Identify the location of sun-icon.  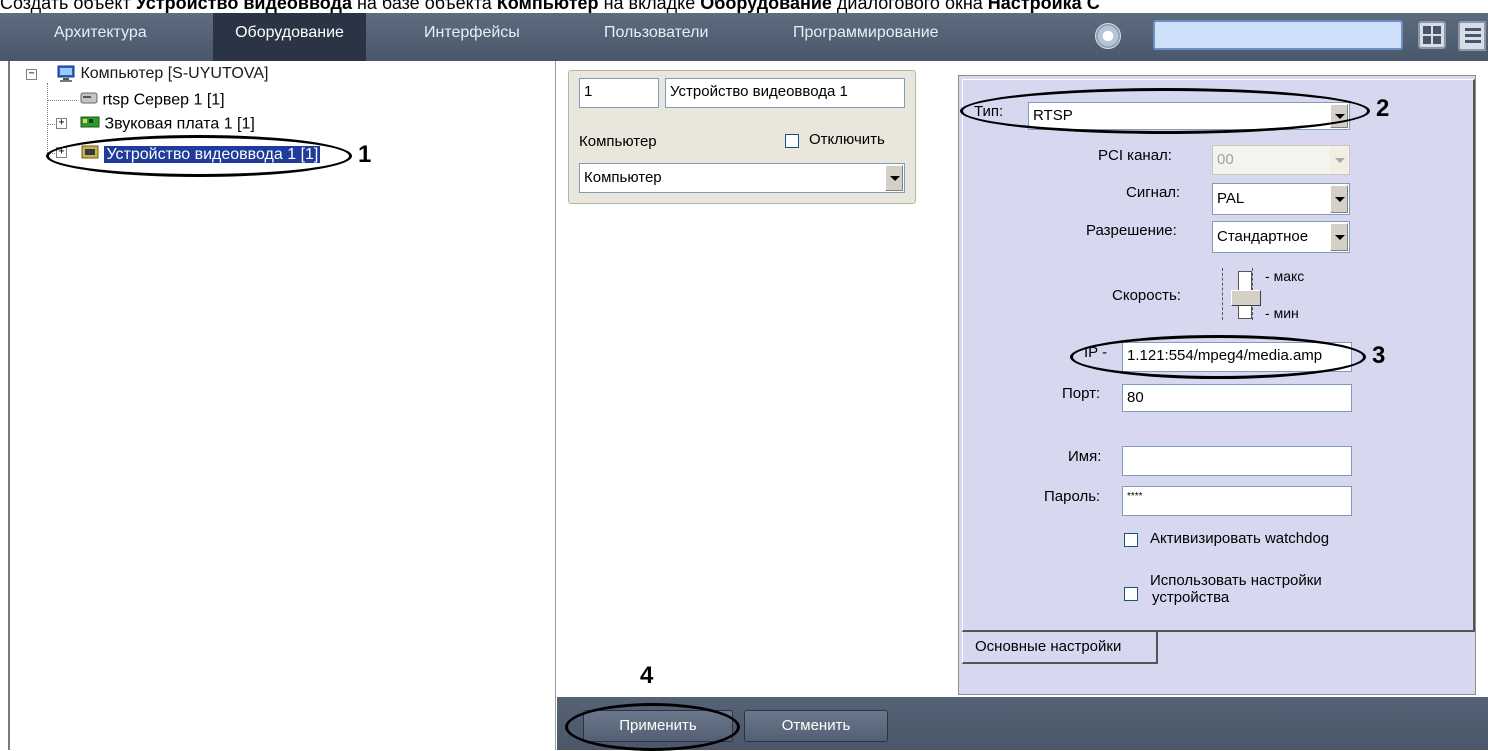
(1108, 36).